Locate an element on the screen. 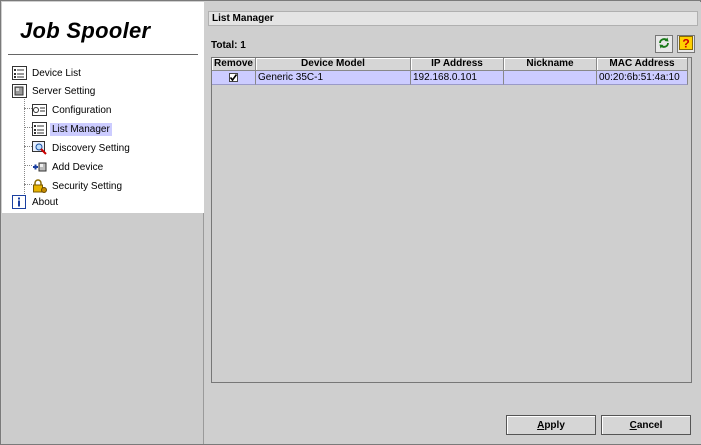  refresh-icon is located at coordinates (664, 44).